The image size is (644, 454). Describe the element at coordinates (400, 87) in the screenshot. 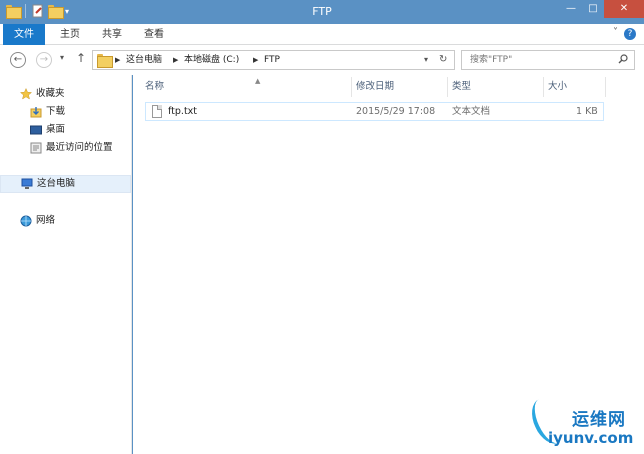

I see `column-header-modified: 修改日期` at that location.